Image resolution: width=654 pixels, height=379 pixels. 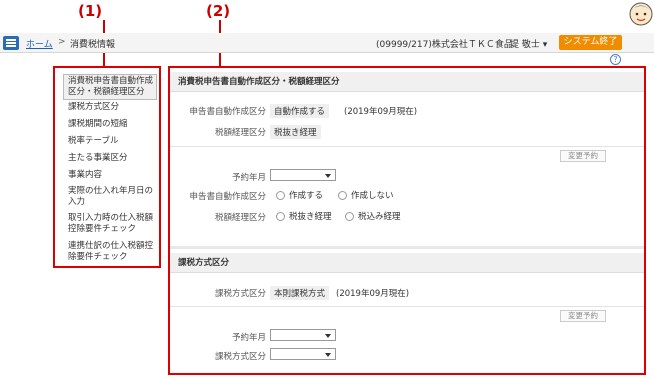 I want to click on tax-method-select, so click(x=303, y=354).